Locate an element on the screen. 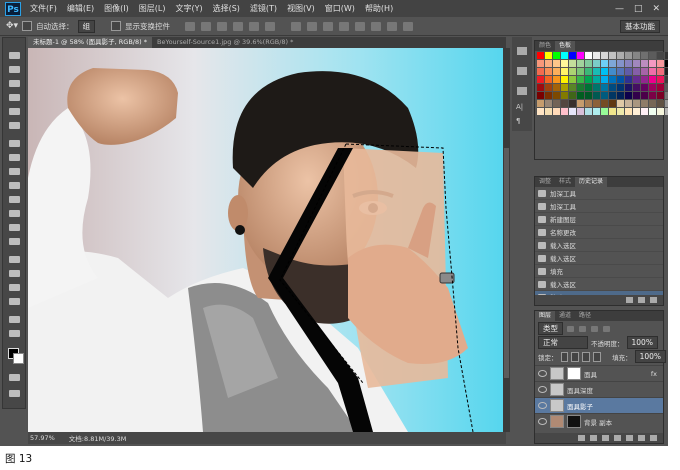 This screenshot has width=680, height=470. align-left-icon is located at coordinates (238, 26).